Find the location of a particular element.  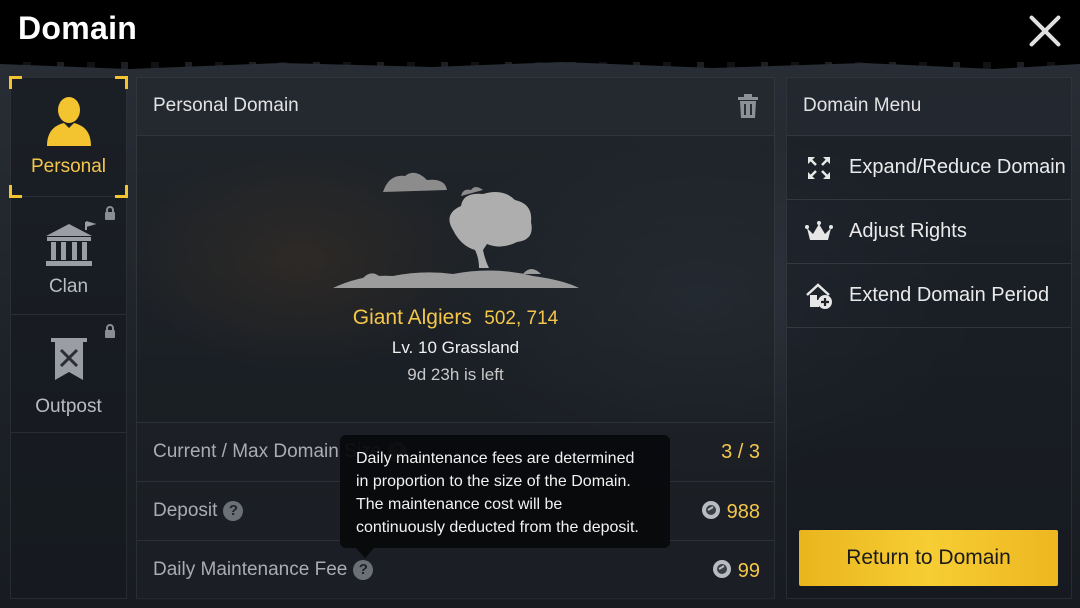

tooltip-line: in proportion to the size of the Domain. is located at coordinates (493, 481).